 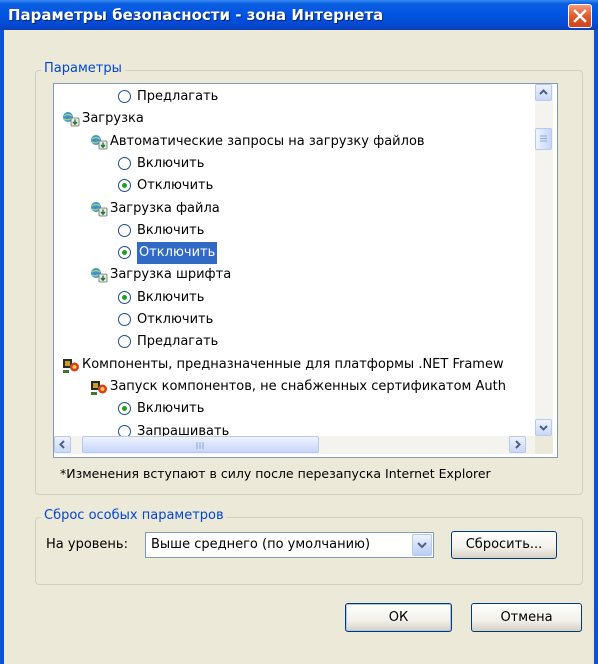 I want to click on window-border-right, so click(x=596, y=347).